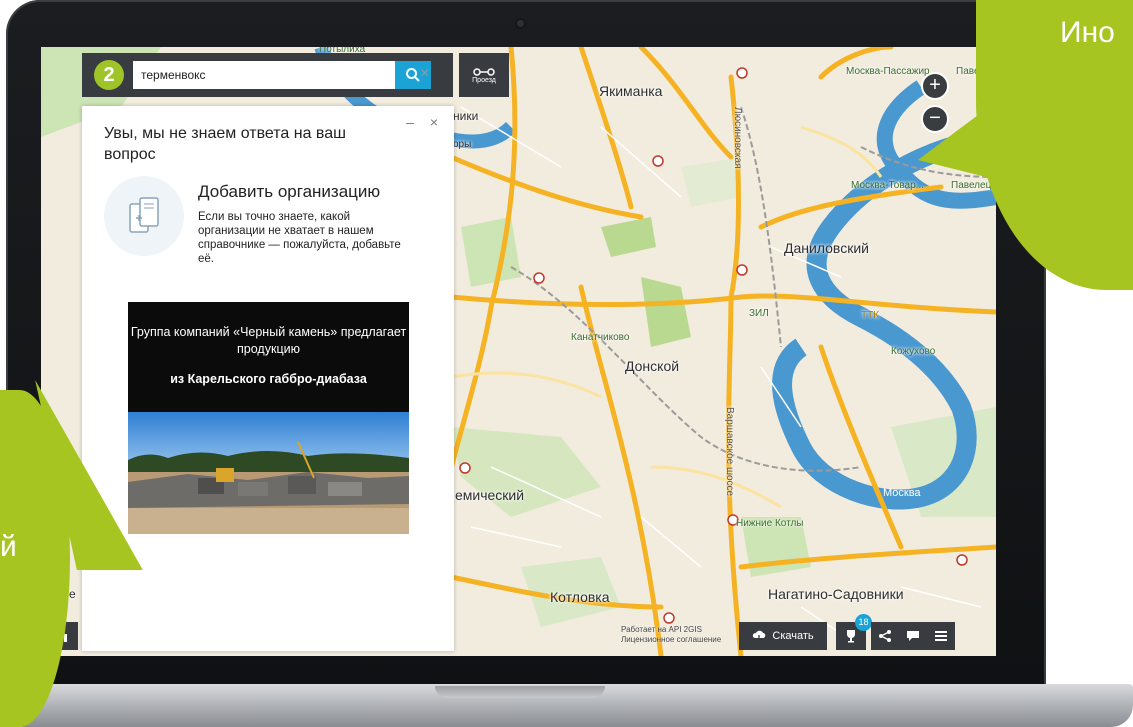 This screenshot has width=1133, height=727. Describe the element at coordinates (913, 351) in the screenshot. I see `map-label-kozhuhovo: Кожухово` at that location.